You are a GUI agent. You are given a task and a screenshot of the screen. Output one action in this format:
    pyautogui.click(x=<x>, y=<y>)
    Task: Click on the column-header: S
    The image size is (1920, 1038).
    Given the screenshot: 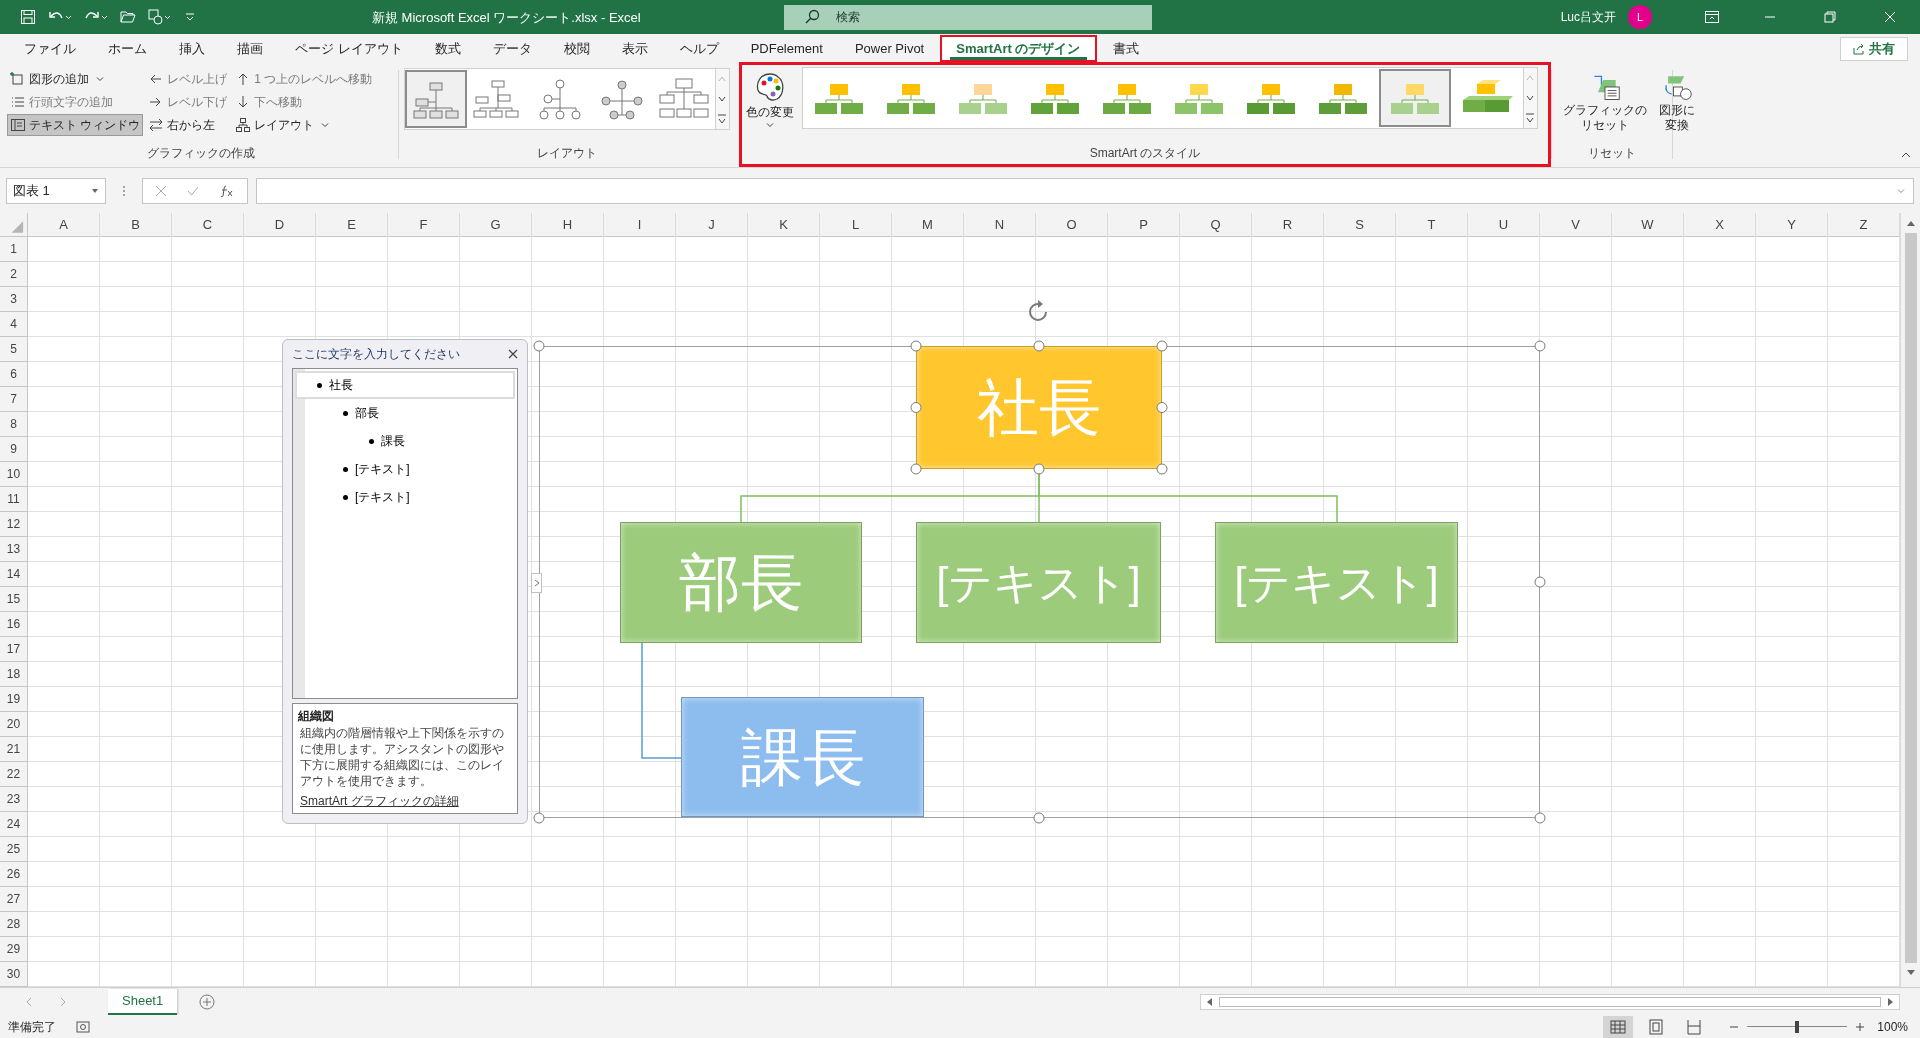 What is the action you would take?
    pyautogui.click(x=1360, y=225)
    